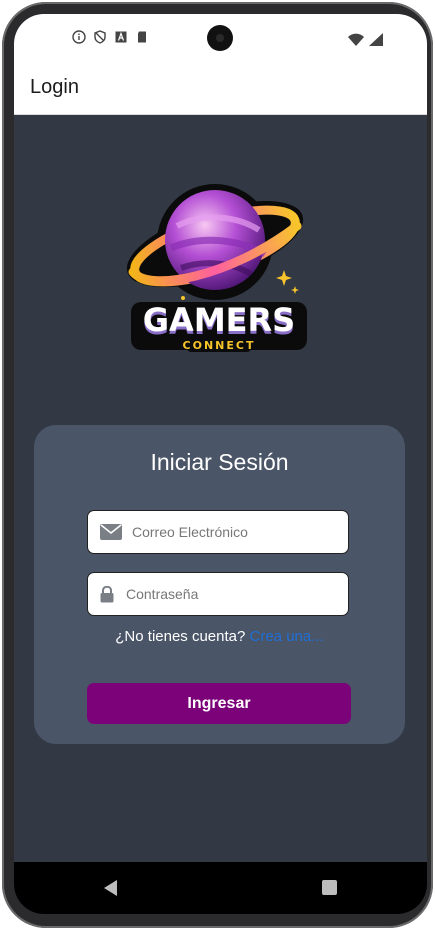 This screenshot has height=930, width=435. What do you see at coordinates (111, 888) in the screenshot?
I see `back-icon` at bounding box center [111, 888].